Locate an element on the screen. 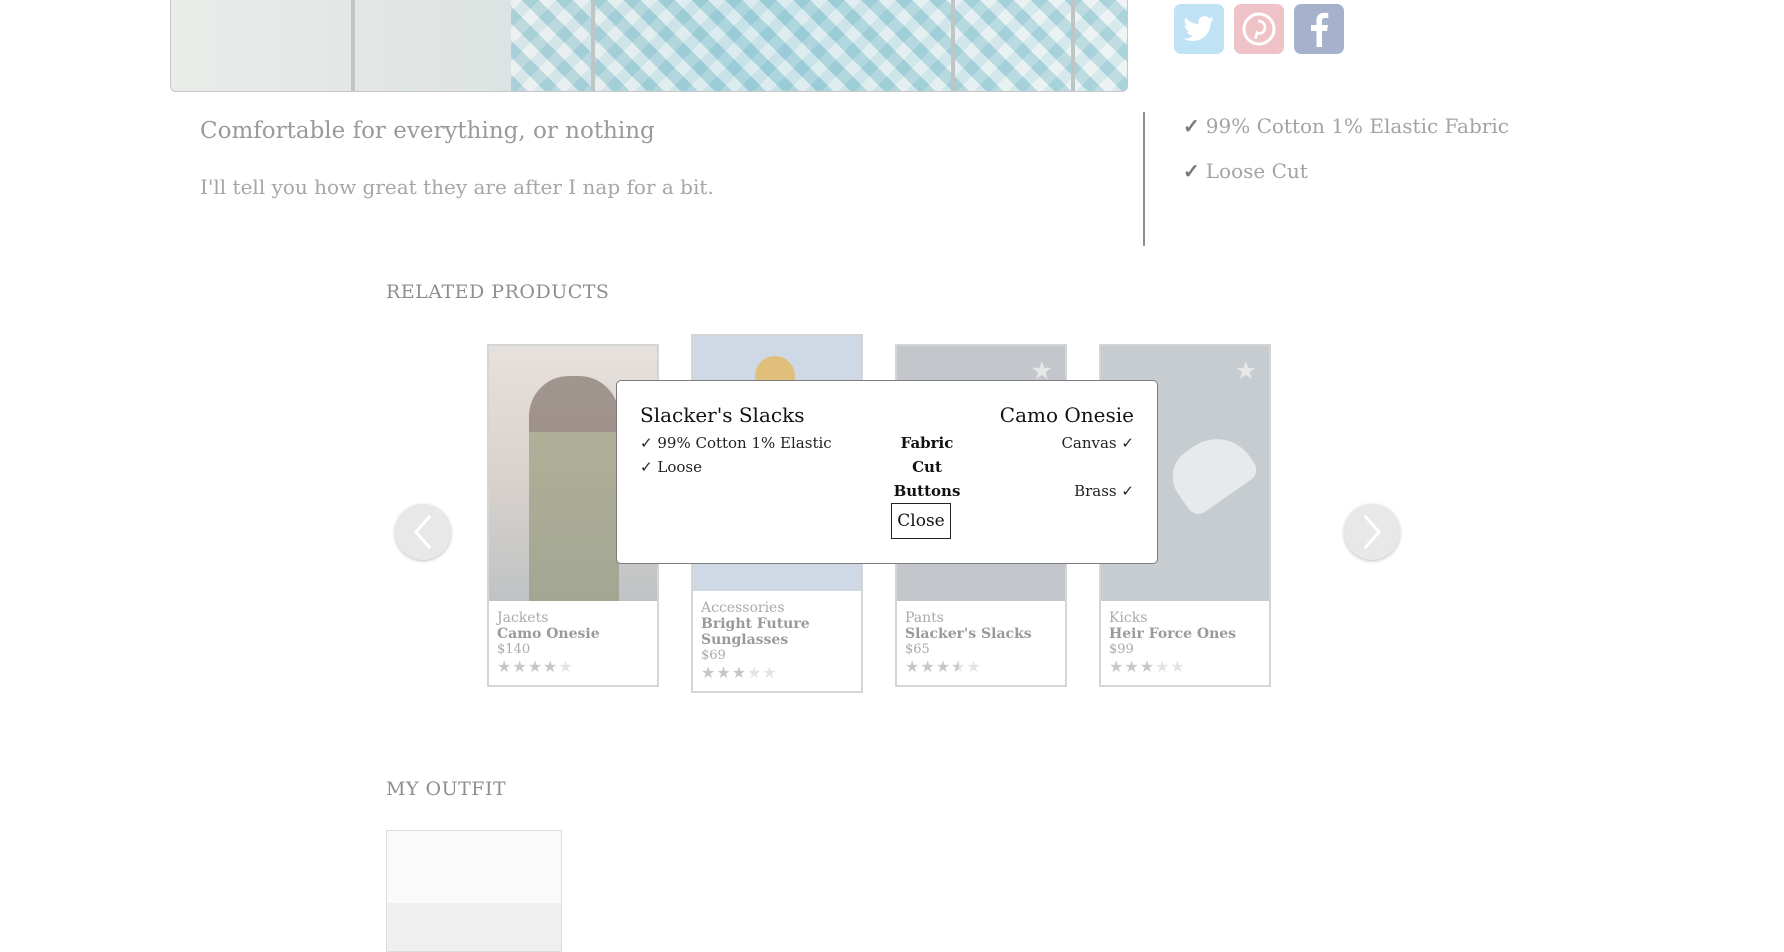  pinterest-share-button is located at coordinates (1259, 29).